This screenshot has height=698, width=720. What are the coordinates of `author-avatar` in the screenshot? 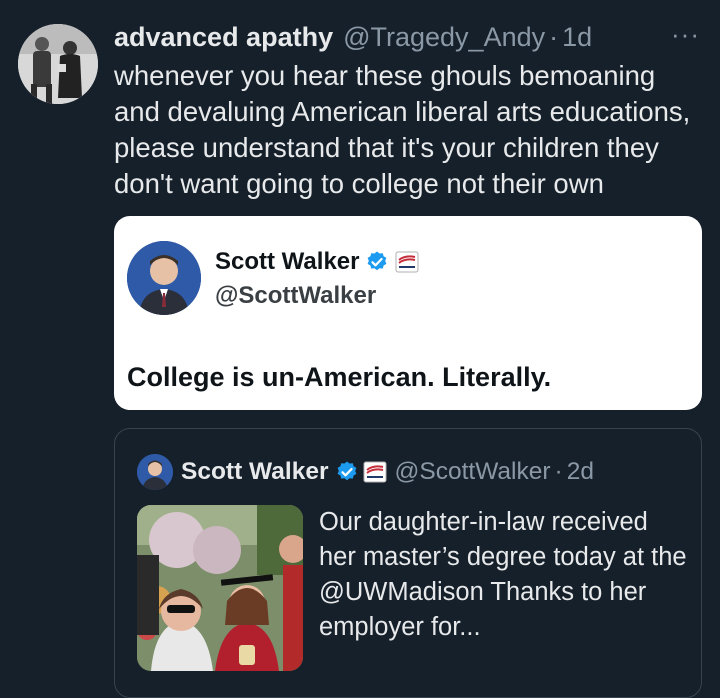 It's located at (58, 64).